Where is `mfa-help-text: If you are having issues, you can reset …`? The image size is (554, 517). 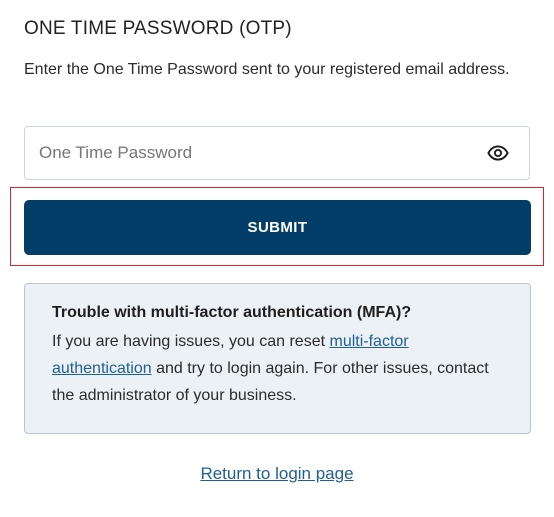 mfa-help-text: If you are having issues, you can reset … is located at coordinates (278, 368).